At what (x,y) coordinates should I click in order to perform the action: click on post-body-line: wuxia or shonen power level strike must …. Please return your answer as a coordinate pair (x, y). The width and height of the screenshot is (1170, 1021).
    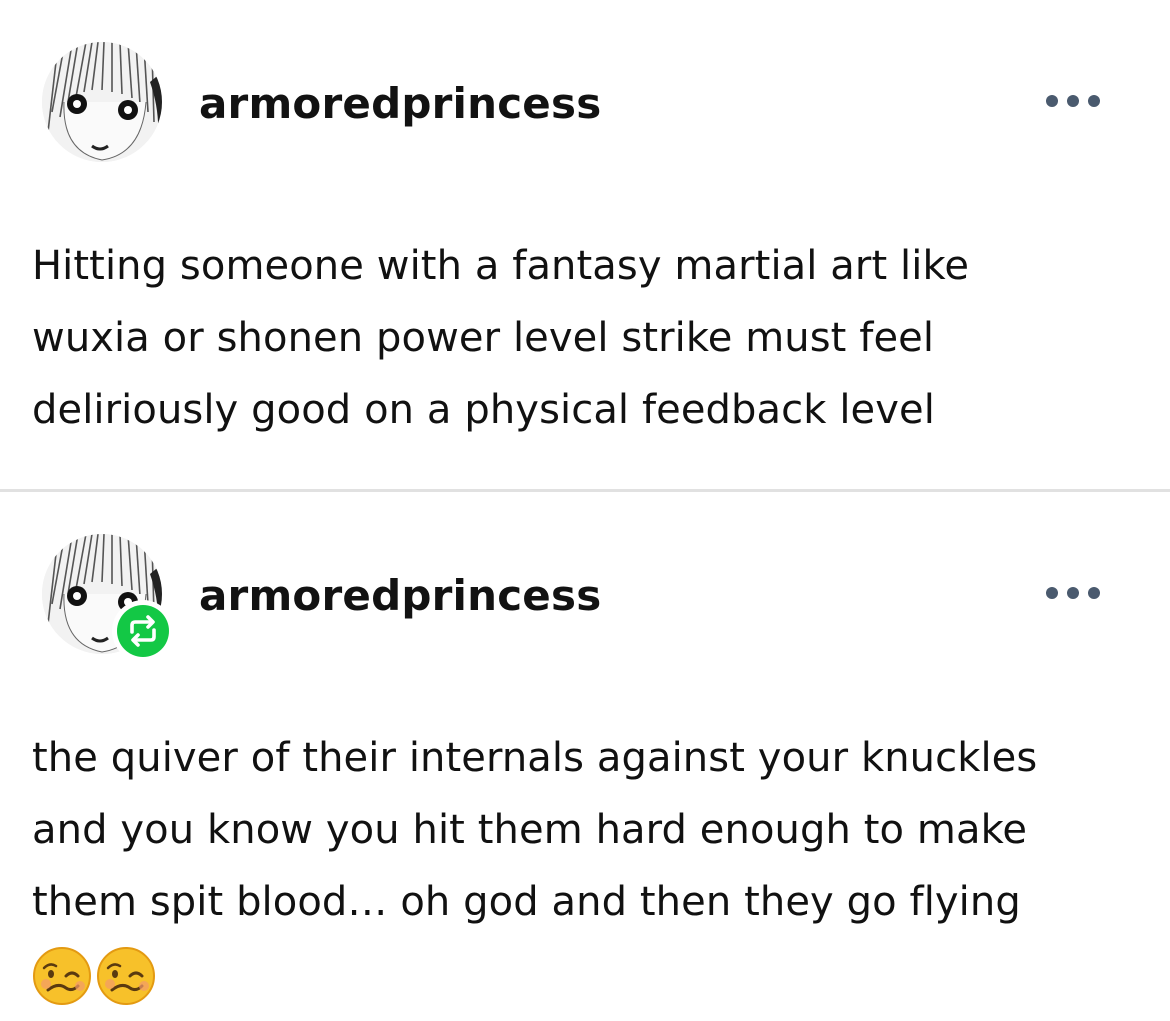
    Looking at the image, I should click on (483, 338).